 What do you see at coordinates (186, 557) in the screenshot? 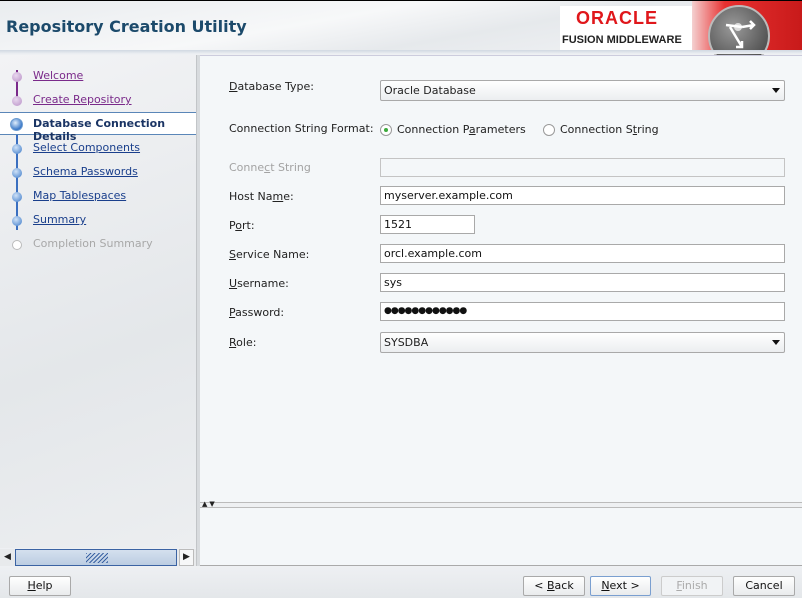
I see `scroll-right-arrow-icon: ▶` at bounding box center [186, 557].